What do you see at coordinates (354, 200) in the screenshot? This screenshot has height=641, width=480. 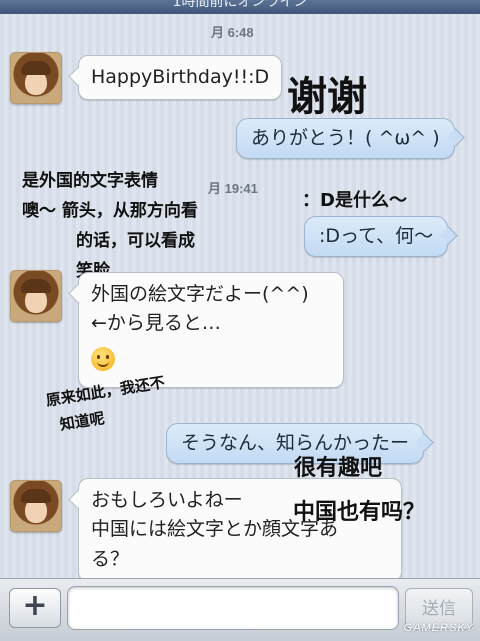 I see `annotation-text: ：D是什么〜` at bounding box center [354, 200].